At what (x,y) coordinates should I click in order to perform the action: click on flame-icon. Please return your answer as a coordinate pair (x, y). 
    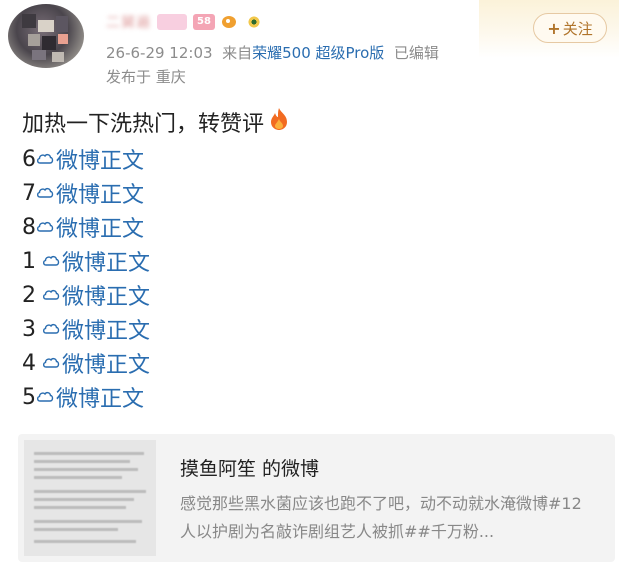
    Looking at the image, I should click on (279, 122).